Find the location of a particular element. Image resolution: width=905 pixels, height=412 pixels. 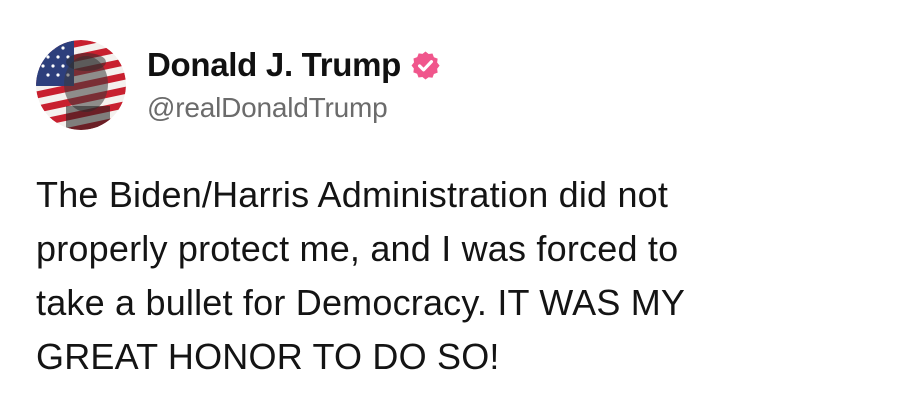

post-line: The Biden/Harris Administration did not is located at coordinates (352, 194).